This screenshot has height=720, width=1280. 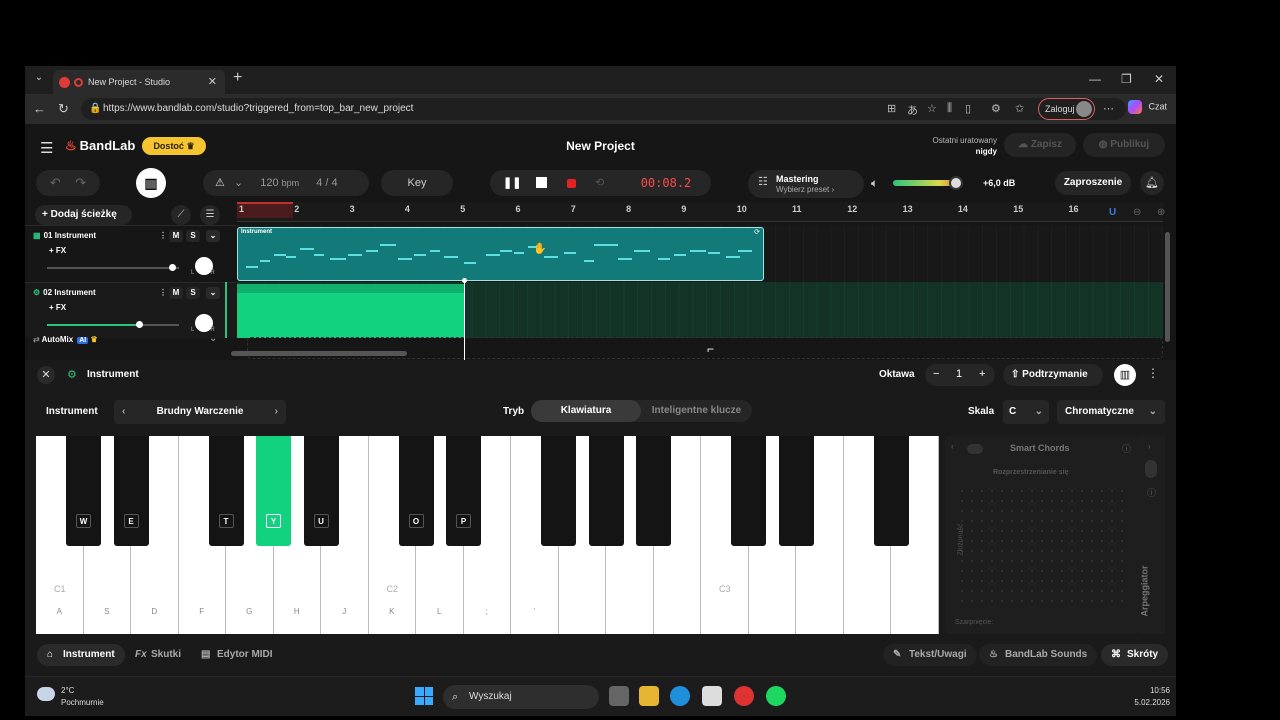 I want to click on stop-icon, so click(x=541, y=182).